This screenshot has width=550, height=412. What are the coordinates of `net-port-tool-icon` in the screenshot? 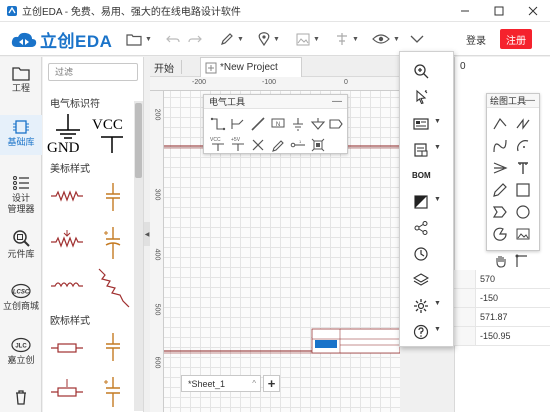 It's located at (336, 124).